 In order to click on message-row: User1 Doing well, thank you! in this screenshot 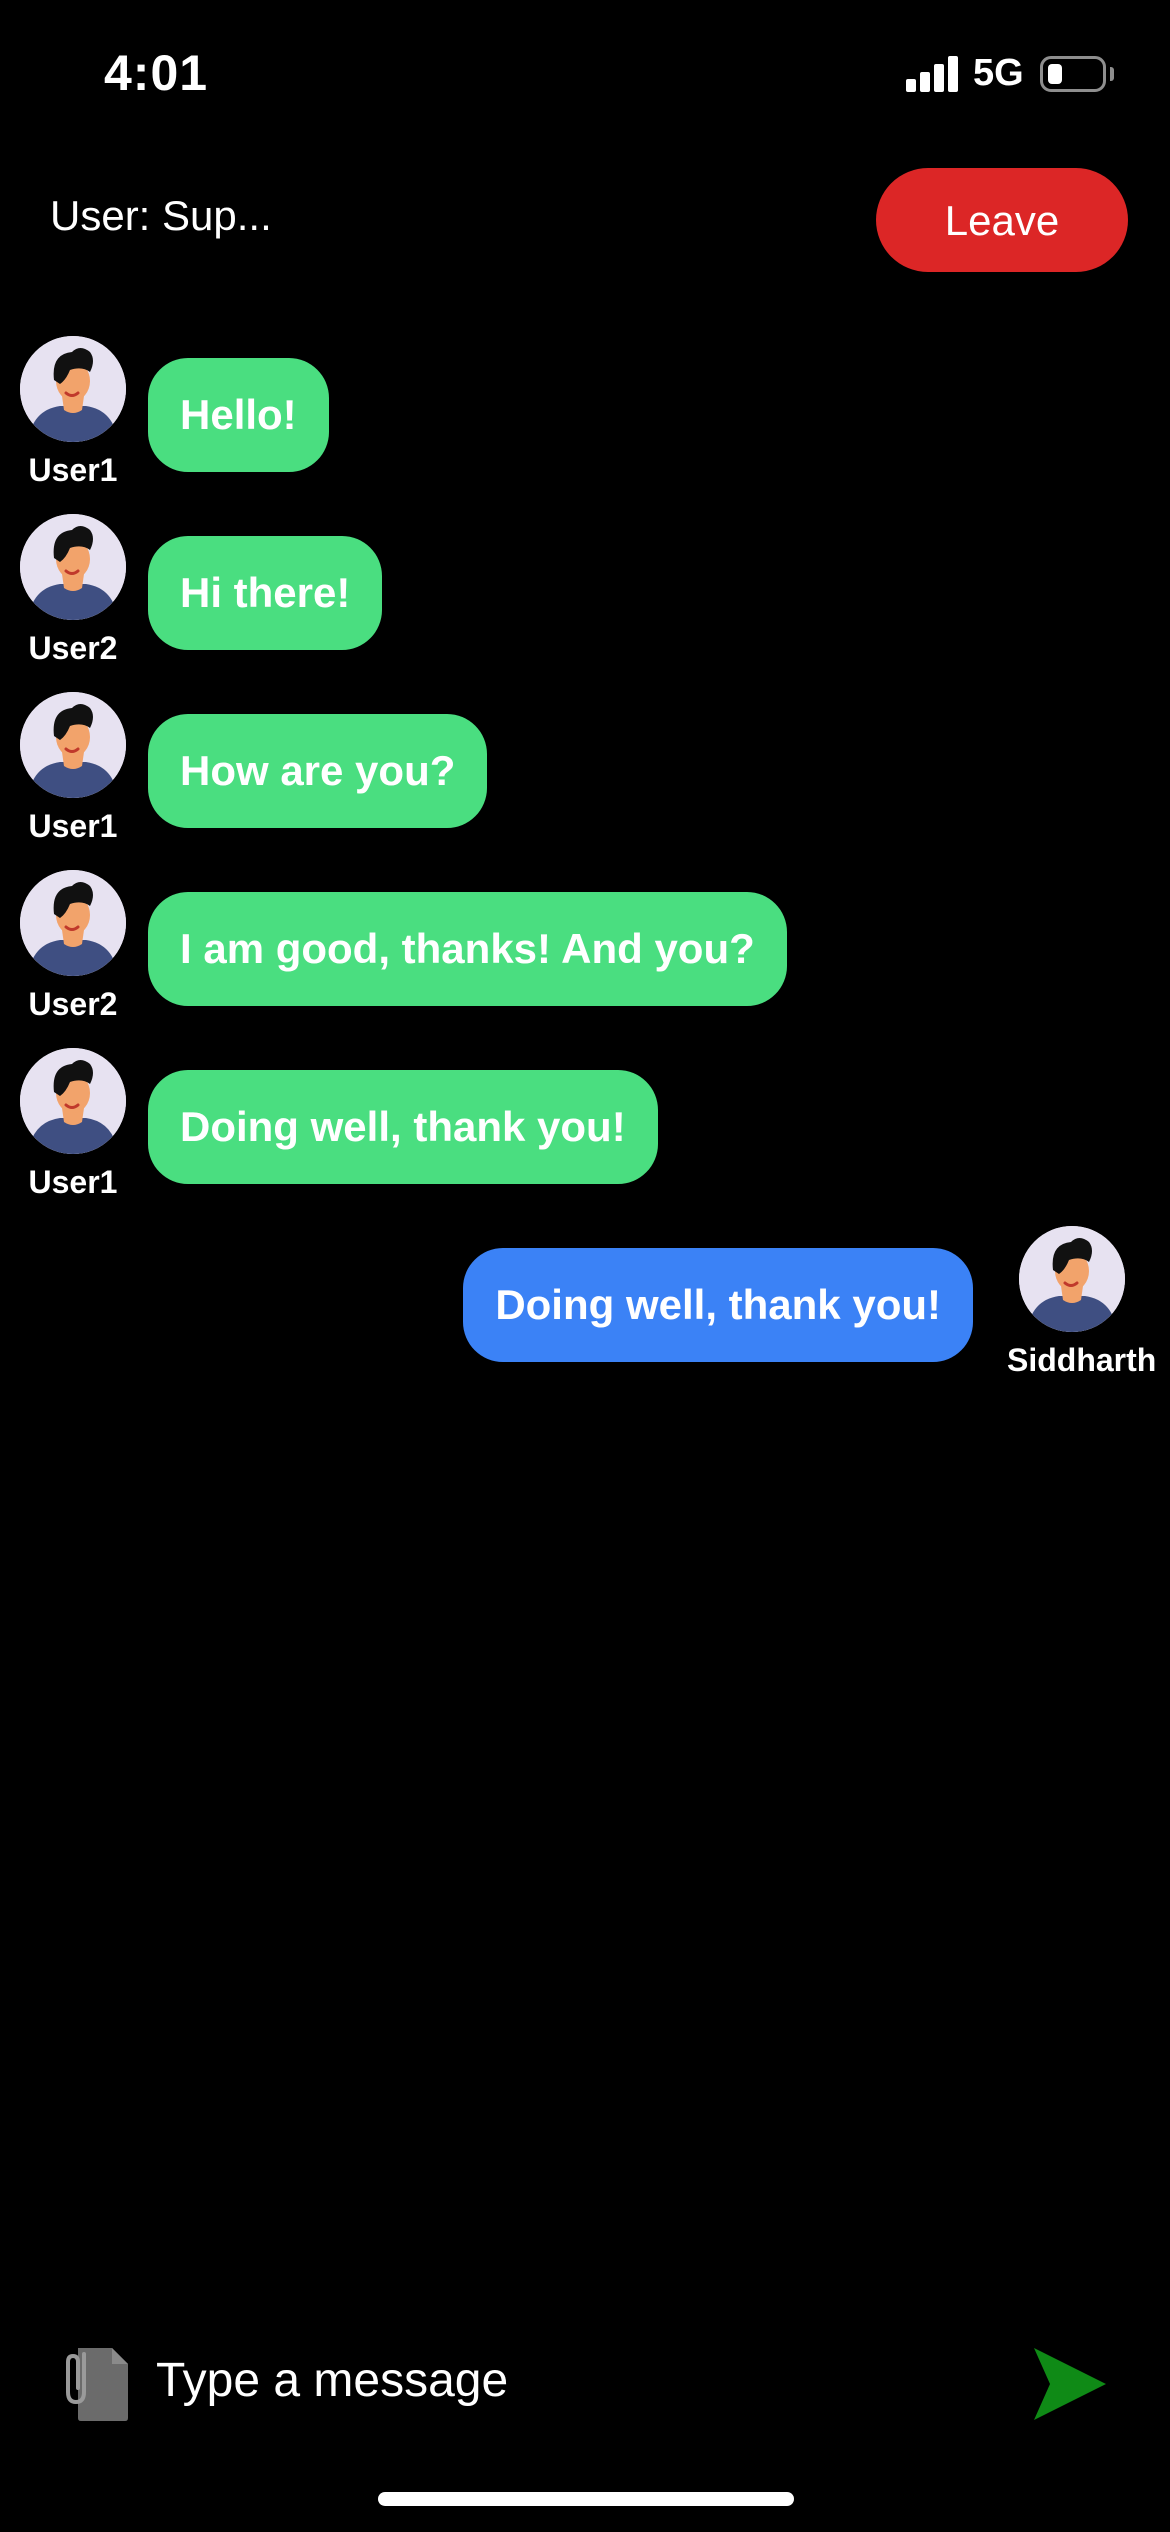, I will do `click(585, 1128)`.